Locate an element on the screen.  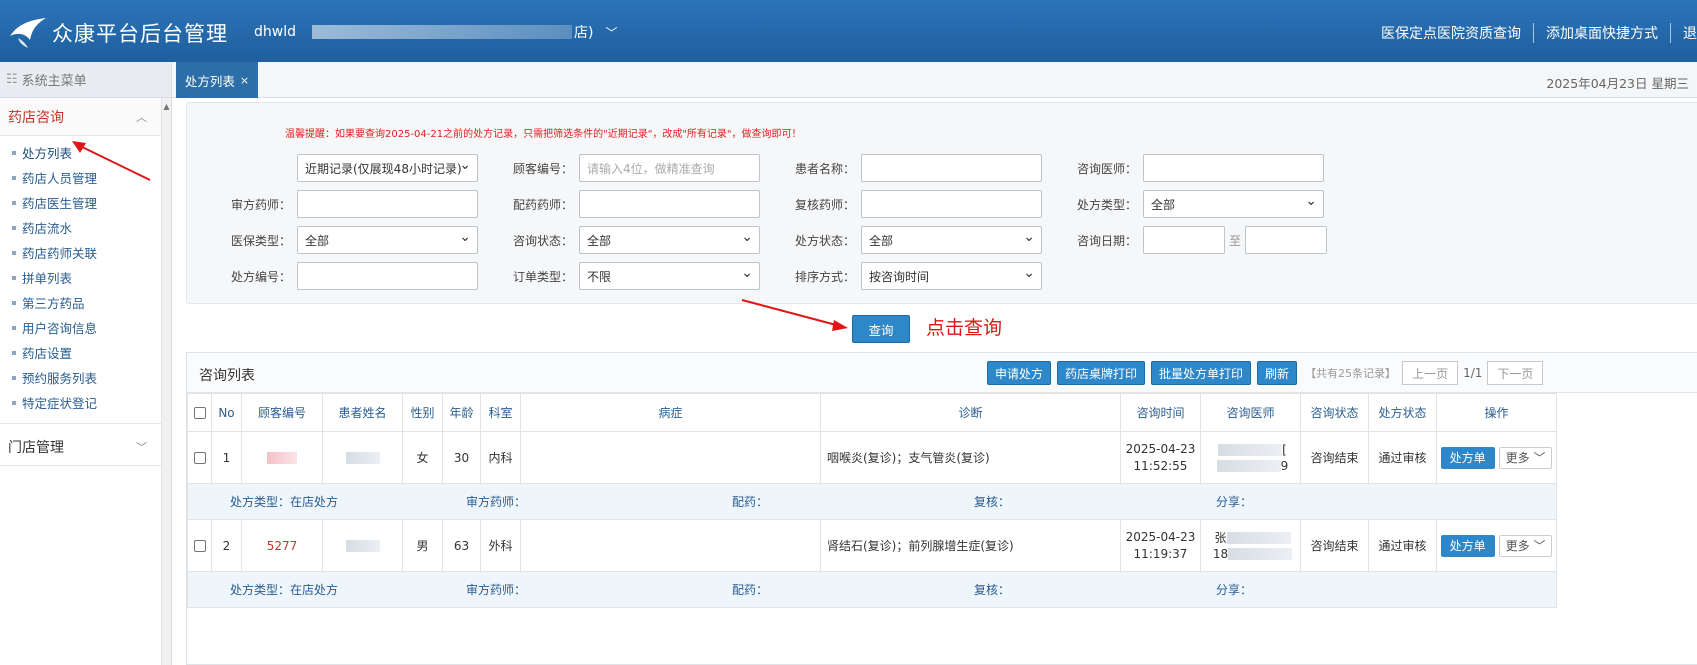
filter-row-3: 医保类型： 全部 咨询状态： 全部 处方状态： 全部 咨询日期： 至 is located at coordinates (942, 240).